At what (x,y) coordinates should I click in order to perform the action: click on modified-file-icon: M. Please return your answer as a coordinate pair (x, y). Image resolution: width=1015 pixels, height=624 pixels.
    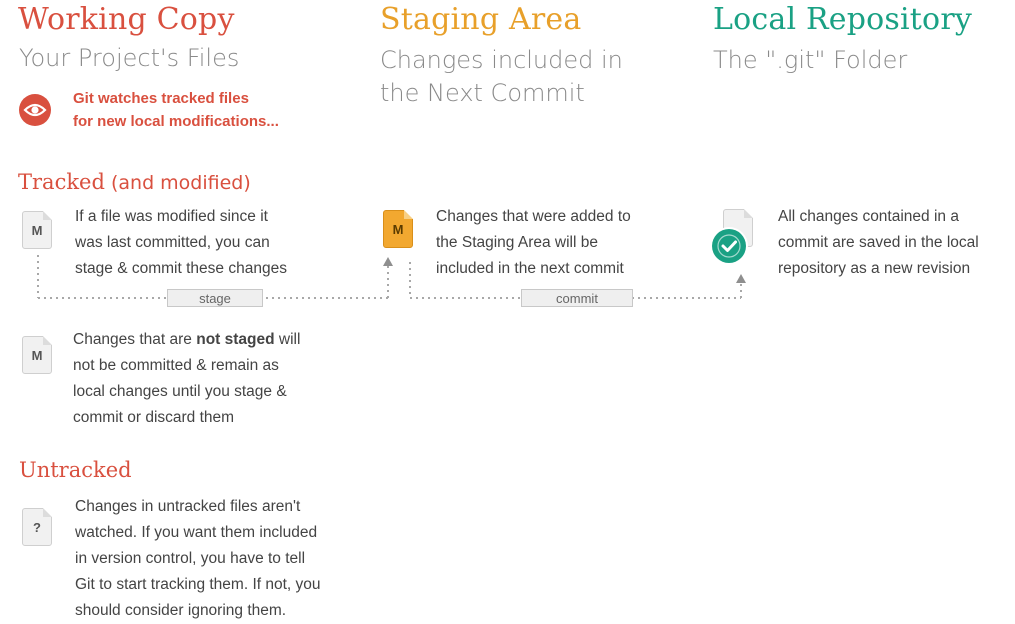
    Looking at the image, I should click on (37, 355).